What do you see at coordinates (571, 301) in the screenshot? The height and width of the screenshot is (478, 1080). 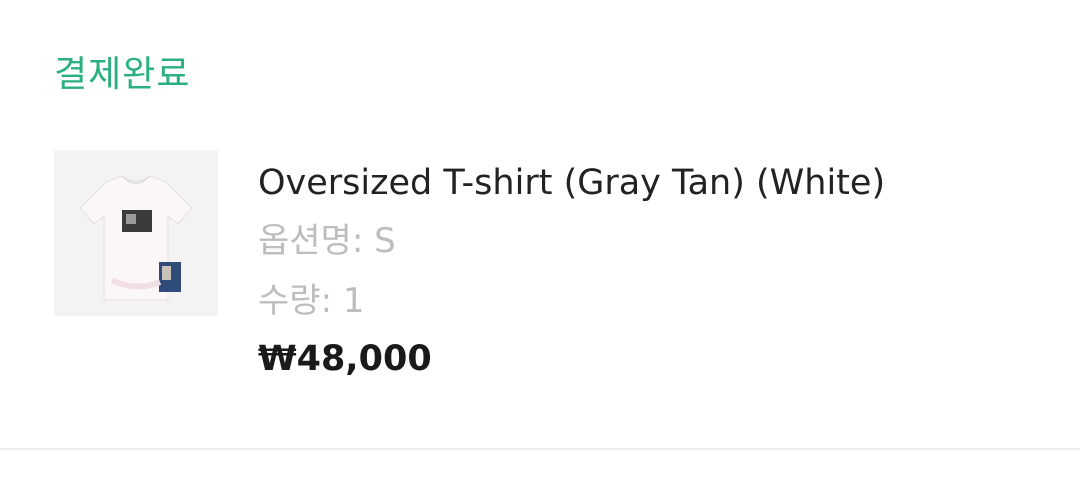 I see `quantity-line: 수량: 1` at bounding box center [571, 301].